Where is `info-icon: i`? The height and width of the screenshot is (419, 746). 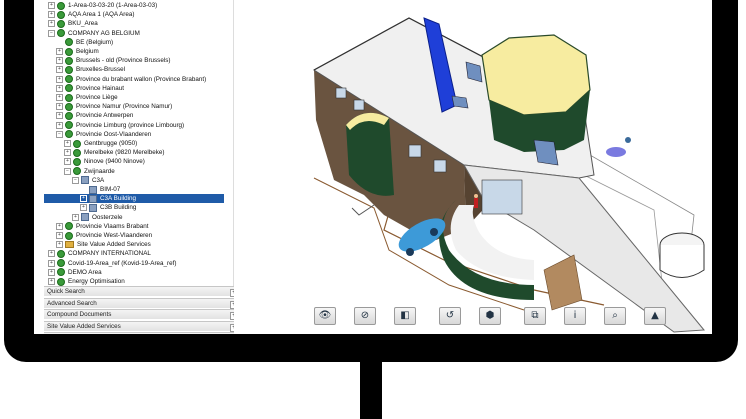
info-icon: i is located at coordinates (575, 315).